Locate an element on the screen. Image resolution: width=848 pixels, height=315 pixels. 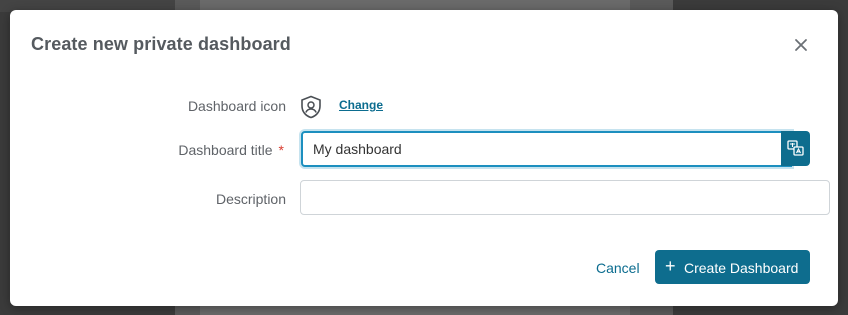
translate-icon is located at coordinates (795, 148).